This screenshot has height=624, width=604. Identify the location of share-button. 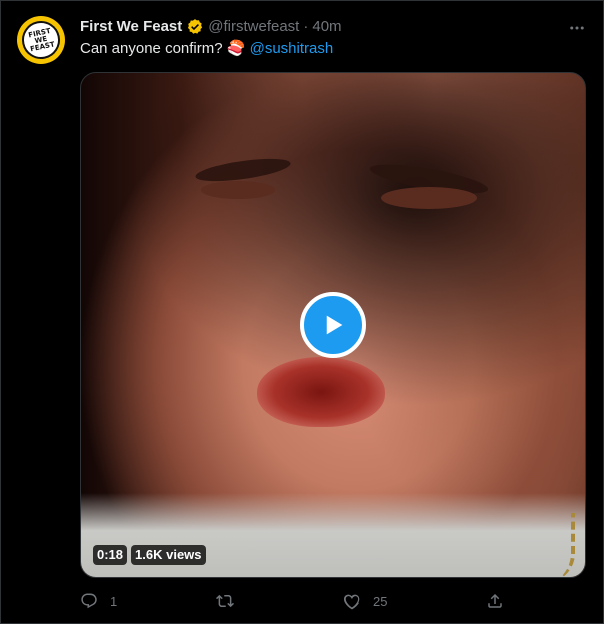
(495, 601).